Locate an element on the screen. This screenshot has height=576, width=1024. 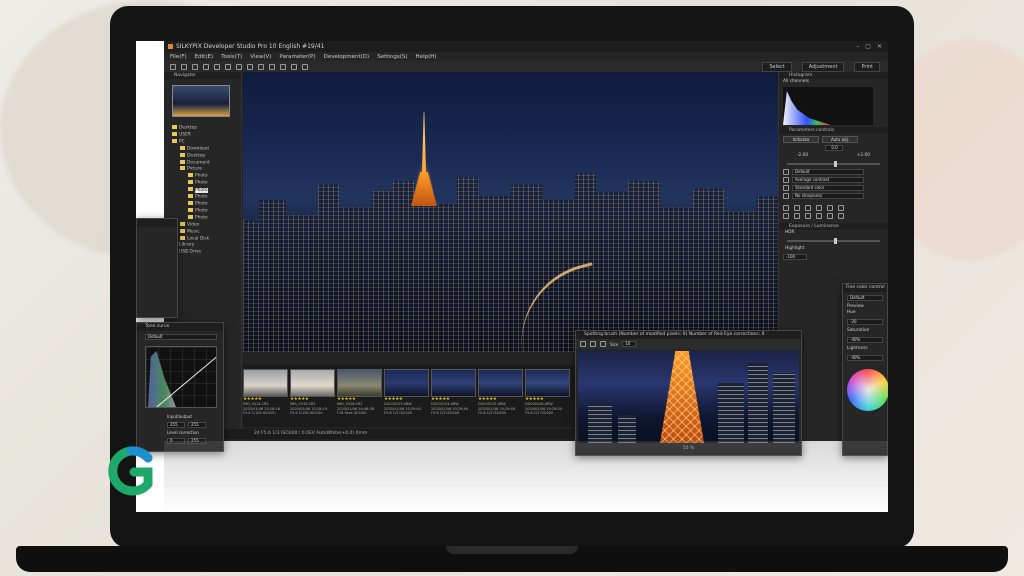
color-wheel is located at coordinates (867, 390).